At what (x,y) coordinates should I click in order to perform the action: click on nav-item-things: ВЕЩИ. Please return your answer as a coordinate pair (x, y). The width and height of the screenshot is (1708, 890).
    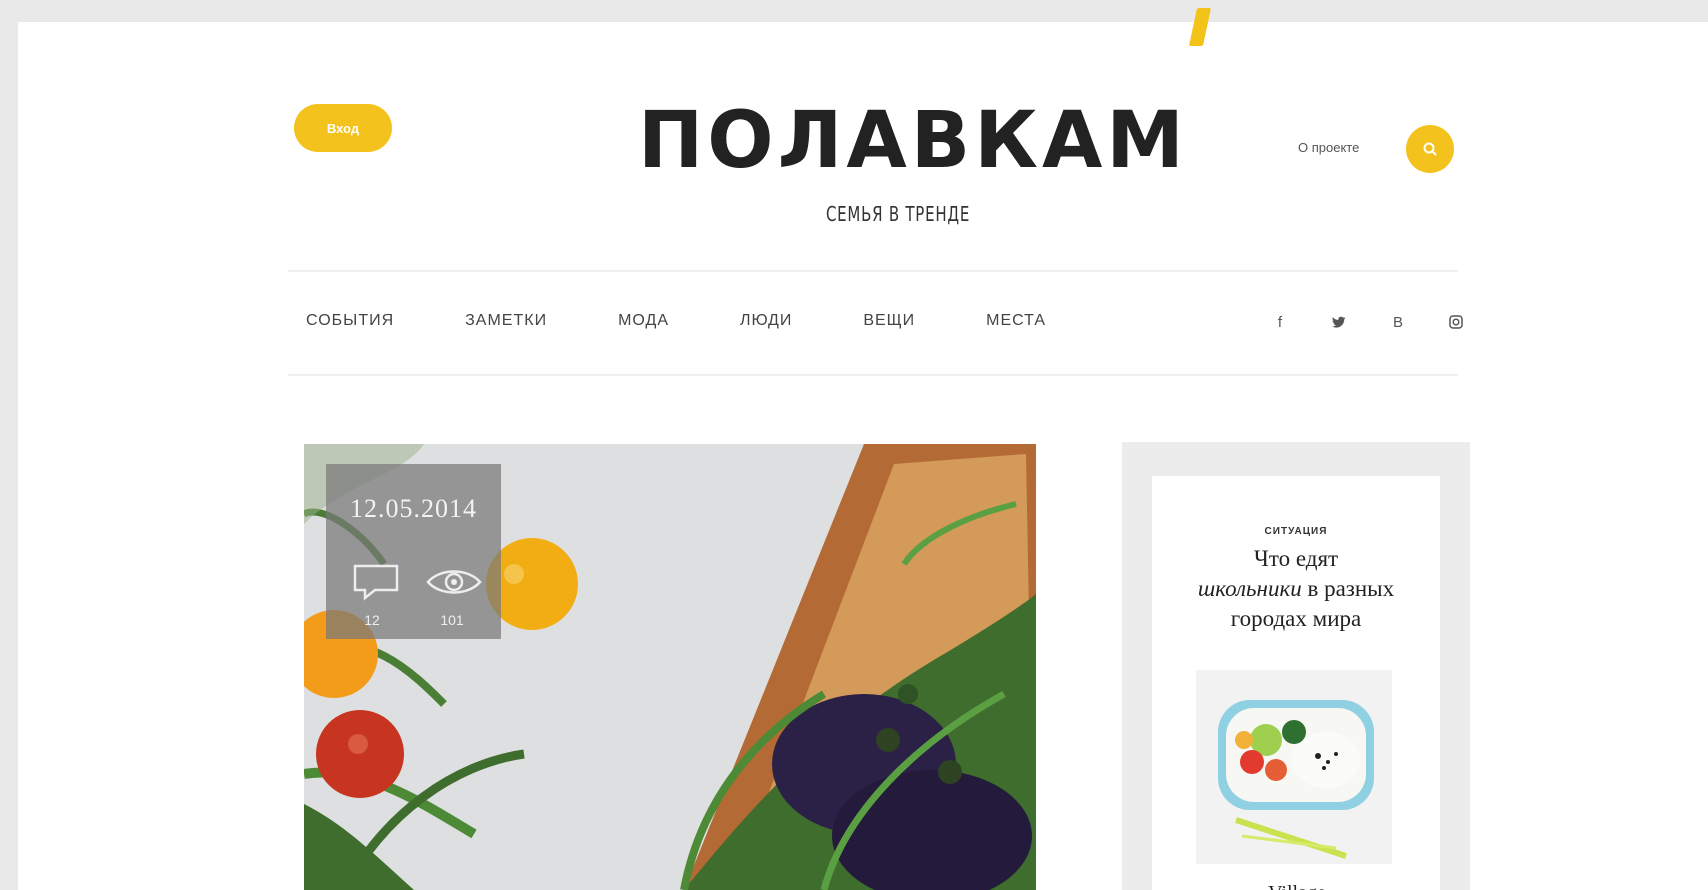
    Looking at the image, I should click on (889, 321).